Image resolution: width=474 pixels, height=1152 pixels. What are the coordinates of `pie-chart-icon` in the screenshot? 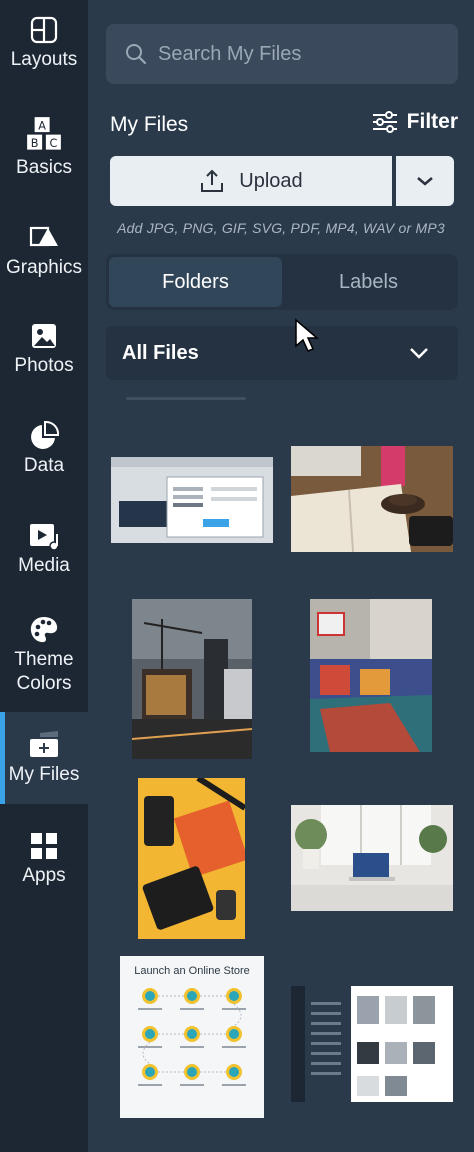 It's located at (45, 434).